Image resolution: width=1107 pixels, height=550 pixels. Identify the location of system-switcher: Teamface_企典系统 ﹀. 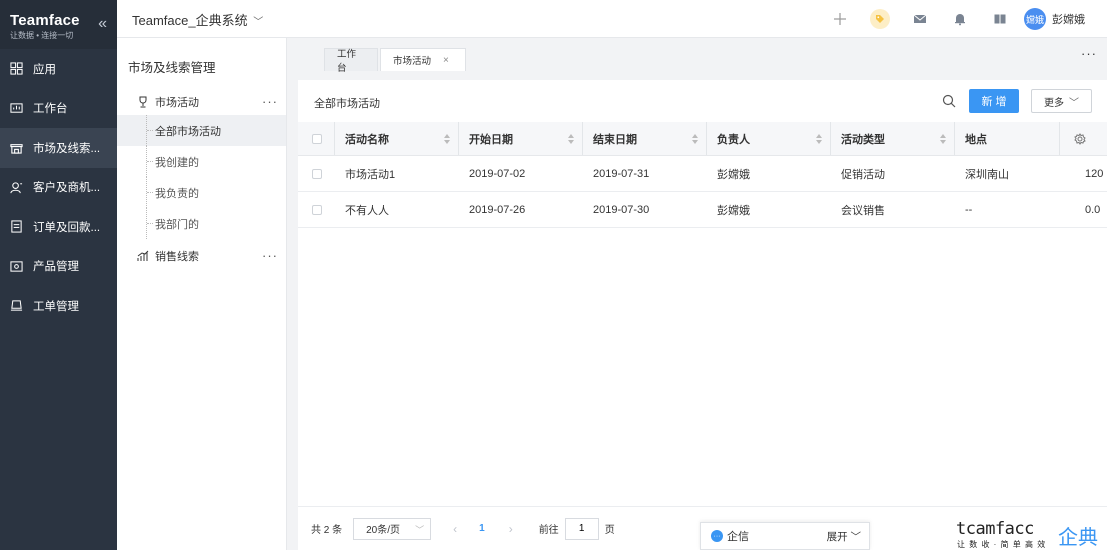
(197, 19).